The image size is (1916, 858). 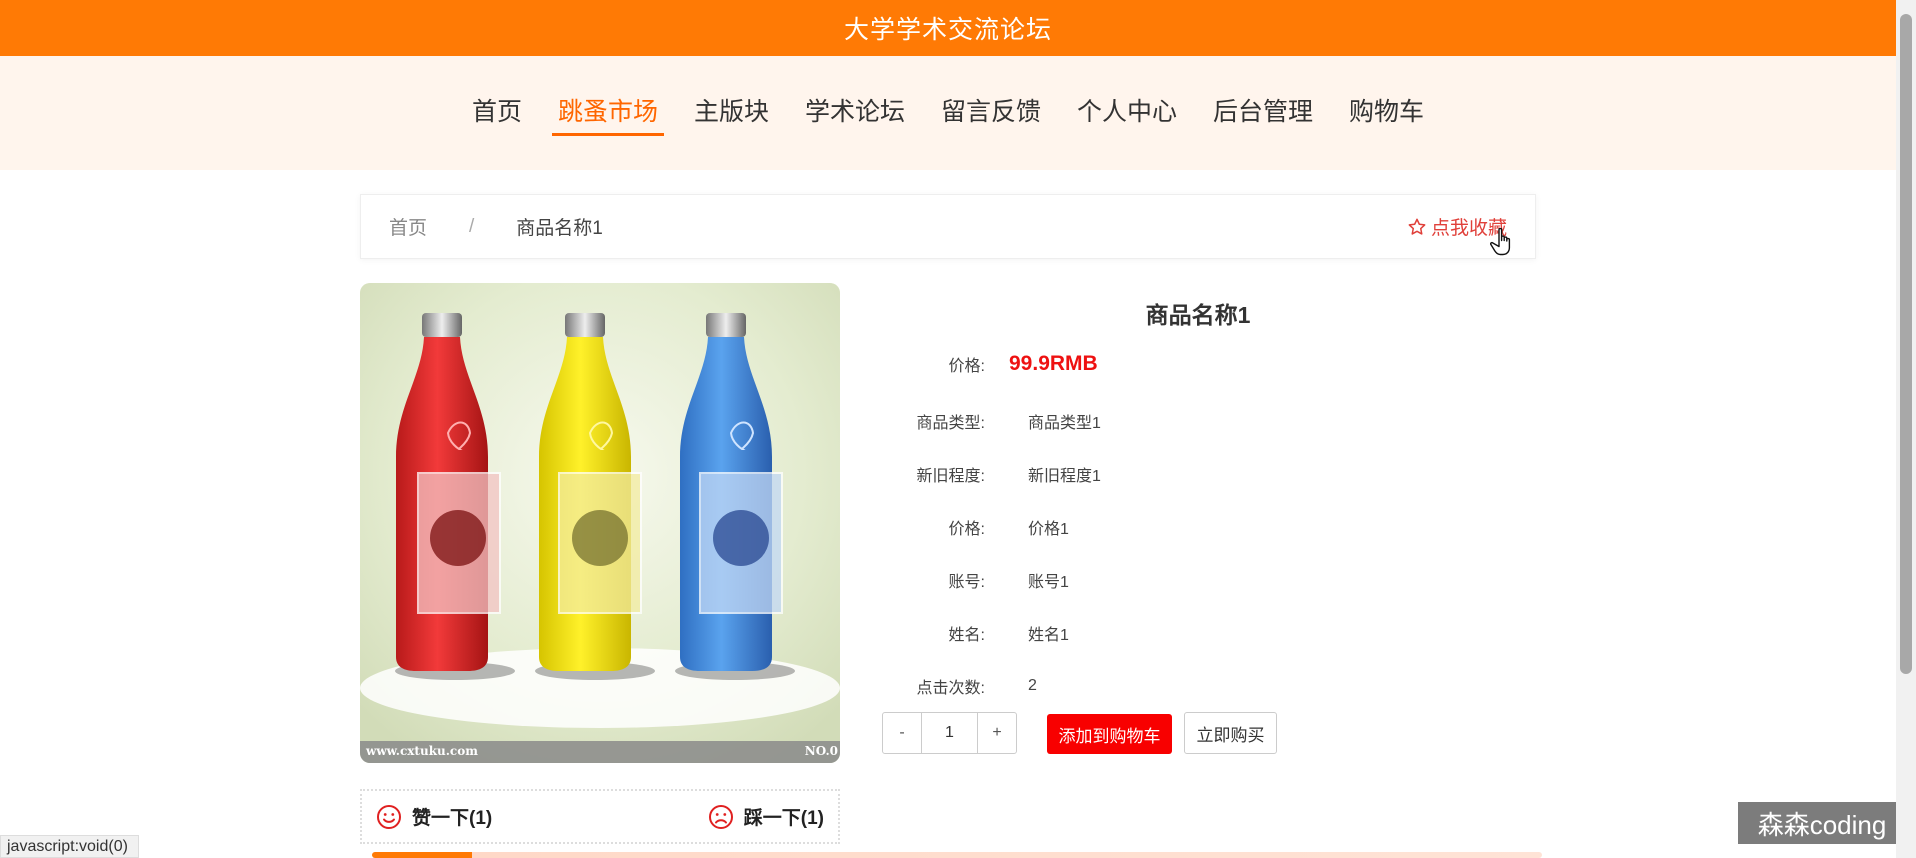 I want to click on quantity-input, so click(x=949, y=733).